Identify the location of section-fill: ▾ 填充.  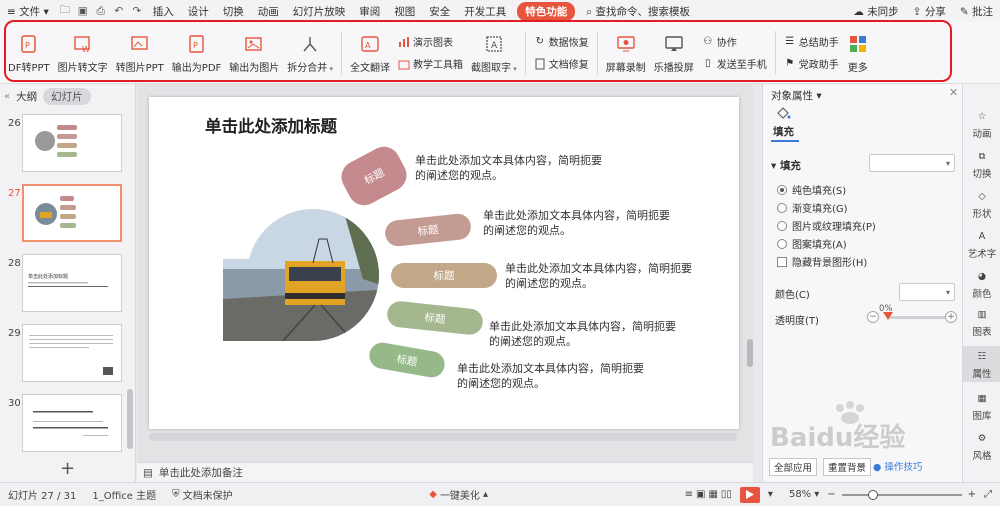
(786, 165).